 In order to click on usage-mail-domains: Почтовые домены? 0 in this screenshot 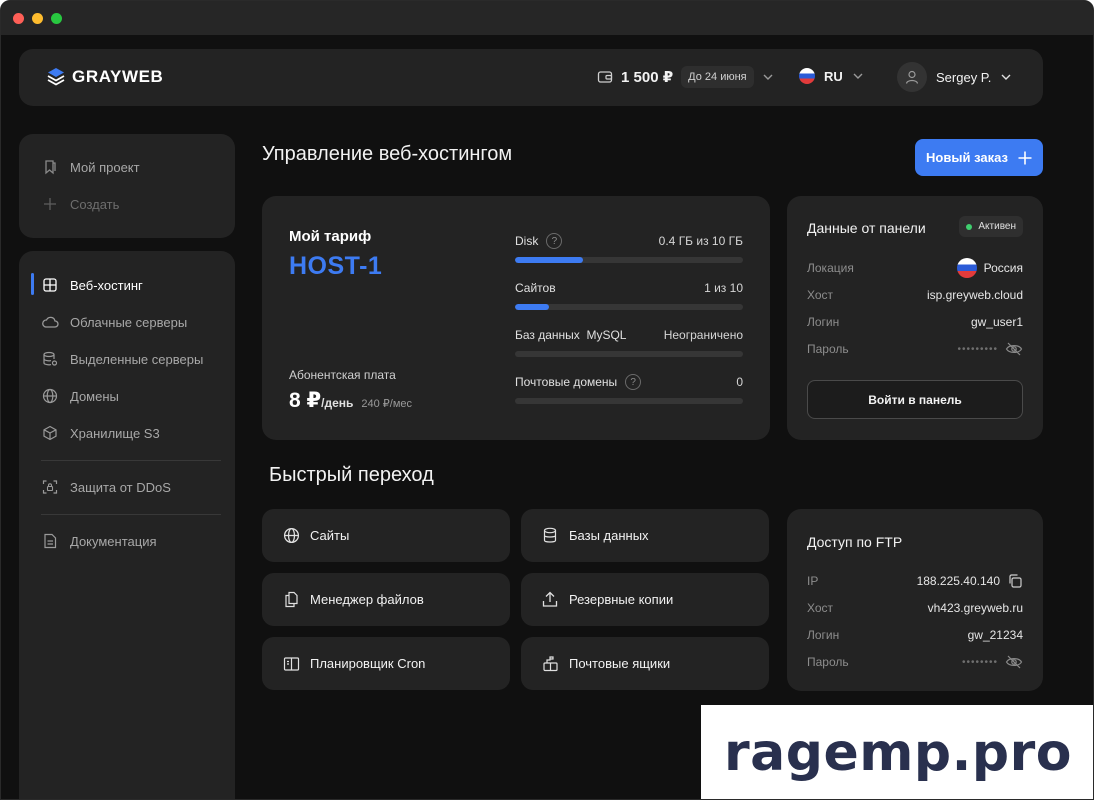, I will do `click(629, 389)`.